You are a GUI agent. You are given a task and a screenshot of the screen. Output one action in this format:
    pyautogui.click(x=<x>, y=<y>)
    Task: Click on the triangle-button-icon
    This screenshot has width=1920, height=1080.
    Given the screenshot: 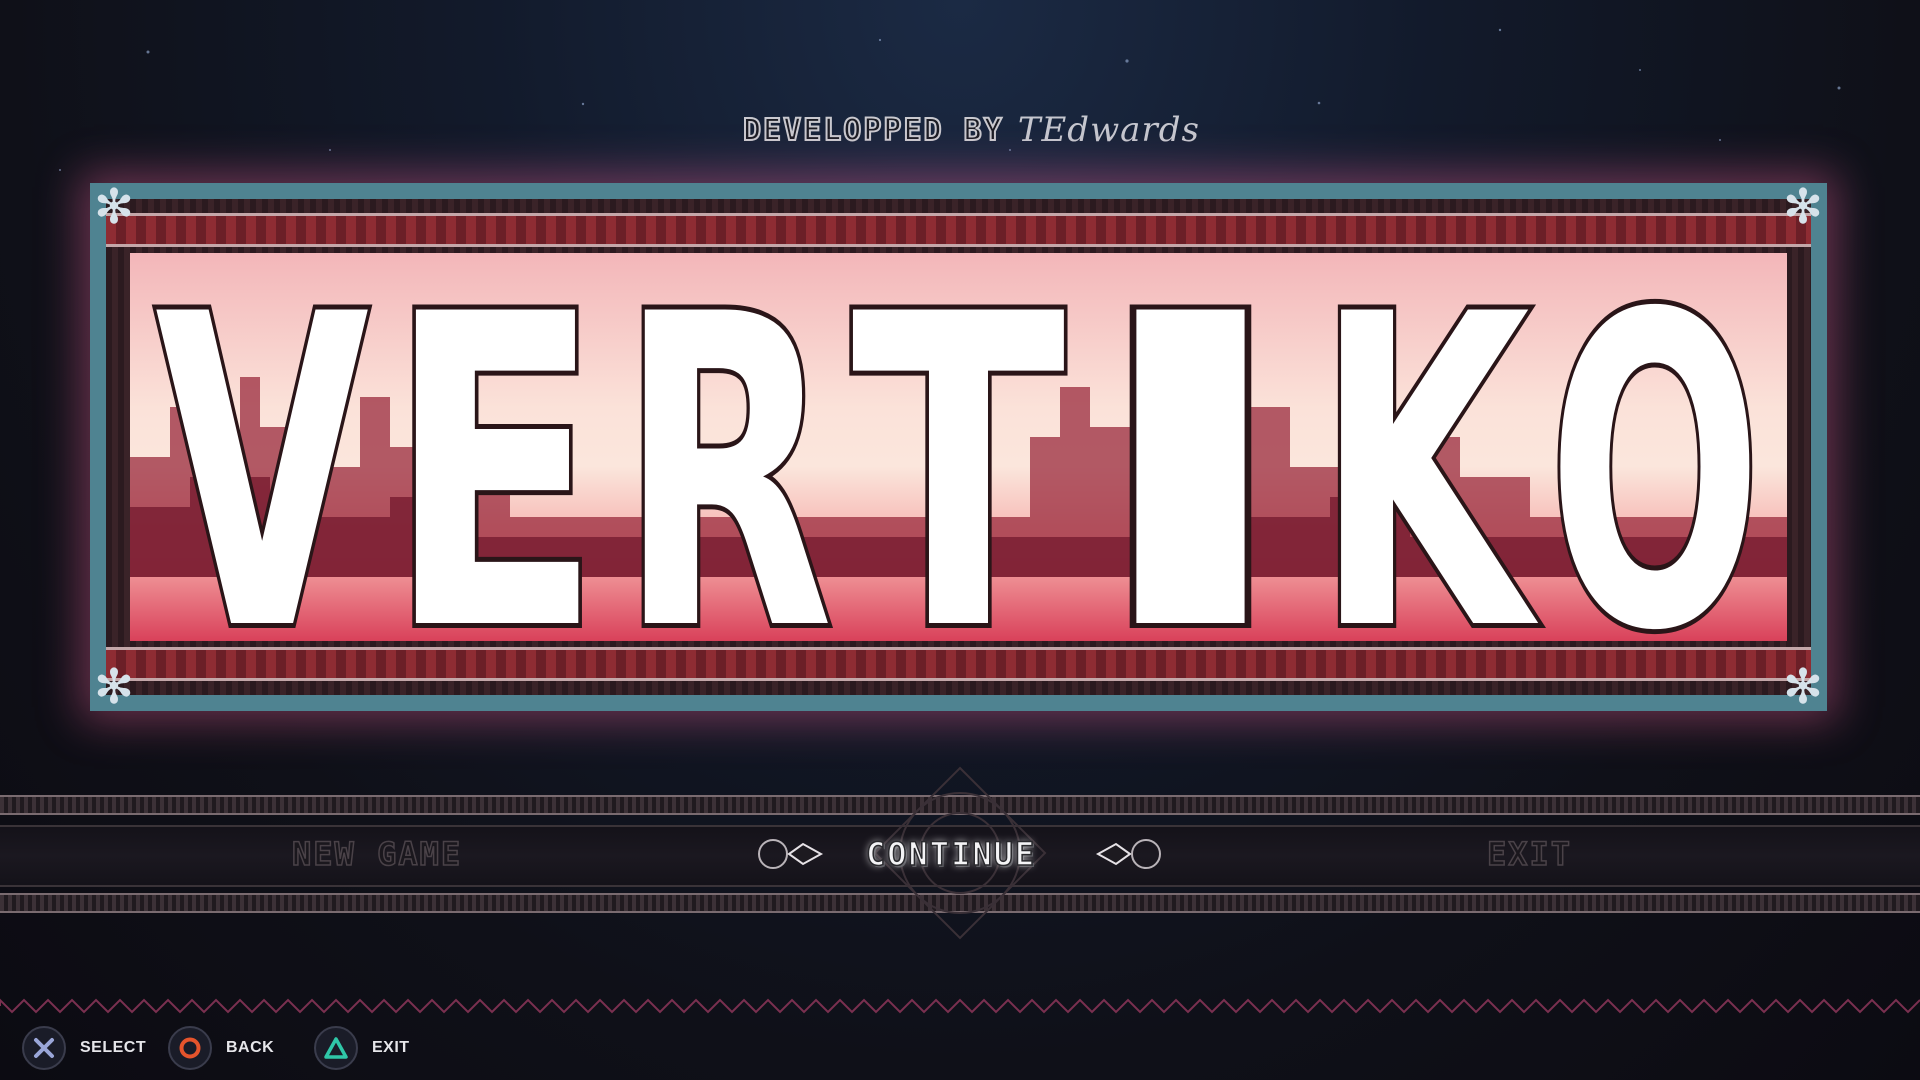 What is the action you would take?
    pyautogui.click(x=336, y=1048)
    